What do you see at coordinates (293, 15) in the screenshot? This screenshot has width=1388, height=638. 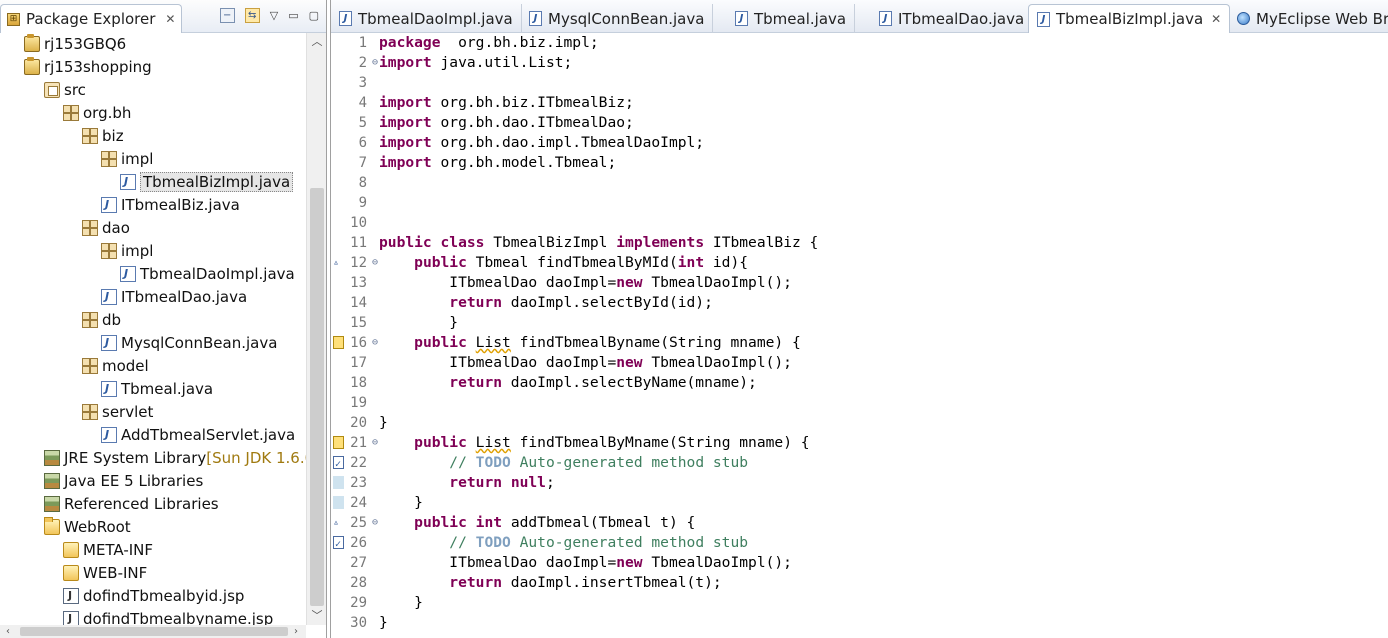 I see `minimize-icon: ▭` at bounding box center [293, 15].